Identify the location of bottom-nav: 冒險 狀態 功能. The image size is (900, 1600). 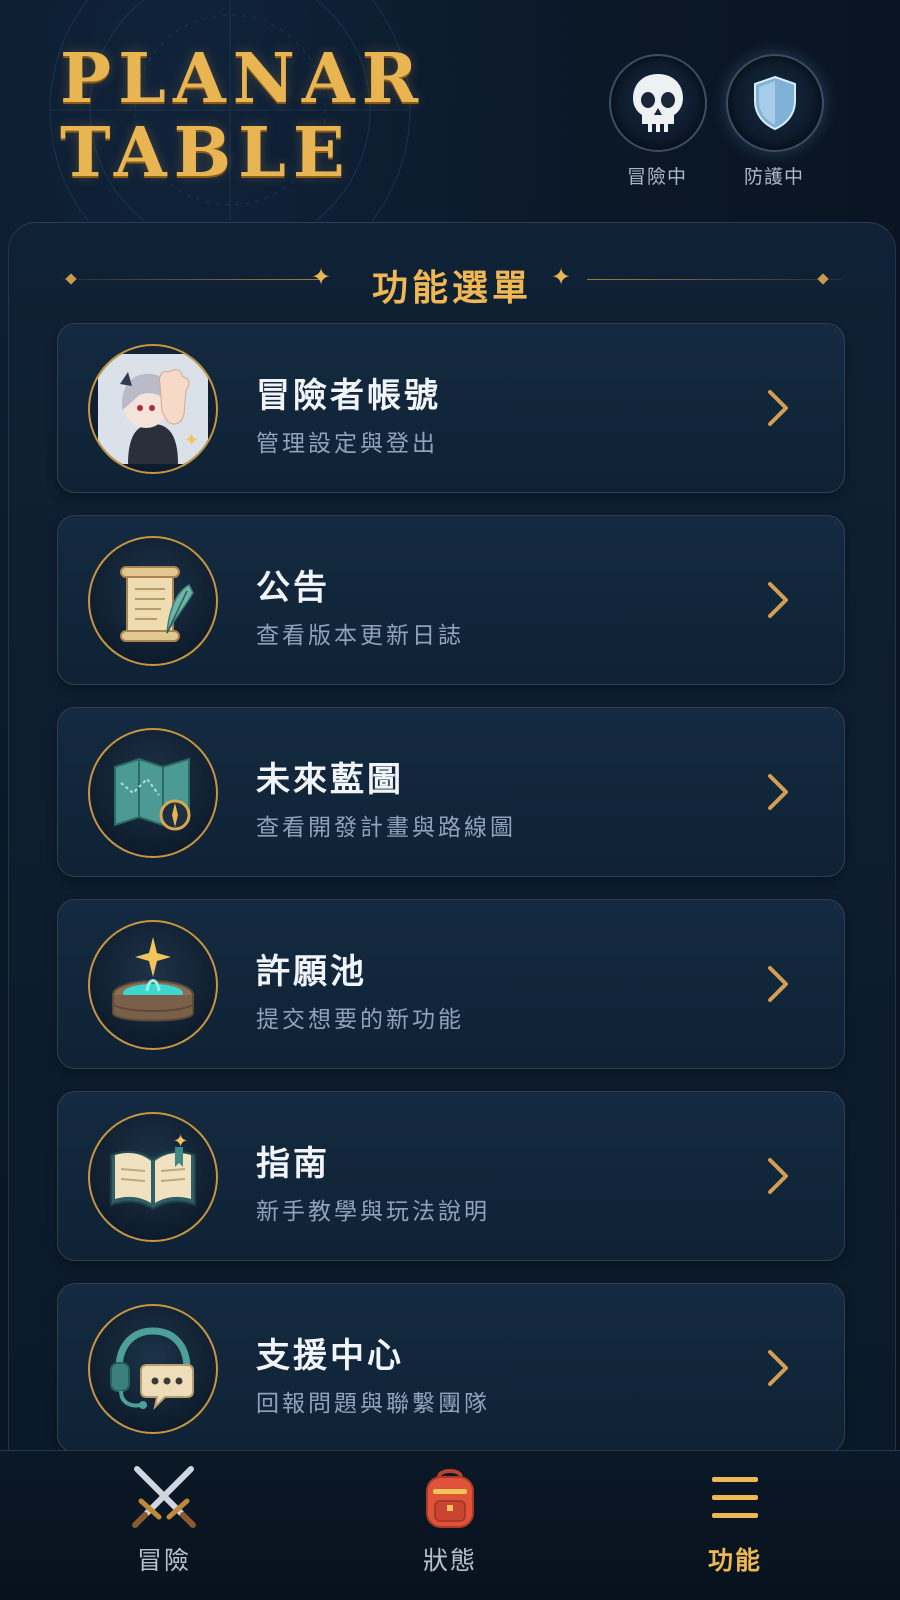
(450, 1525).